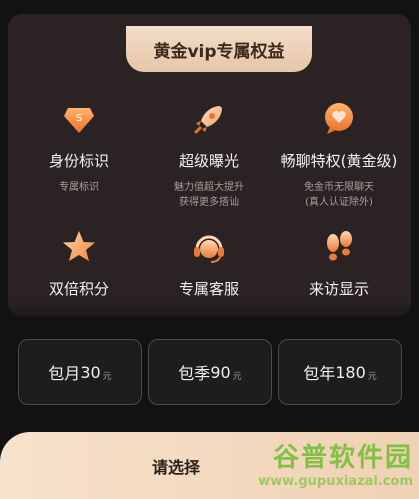 The height and width of the screenshot is (499, 419). Describe the element at coordinates (176, 467) in the screenshot. I see `cta-label: 请选择` at that location.